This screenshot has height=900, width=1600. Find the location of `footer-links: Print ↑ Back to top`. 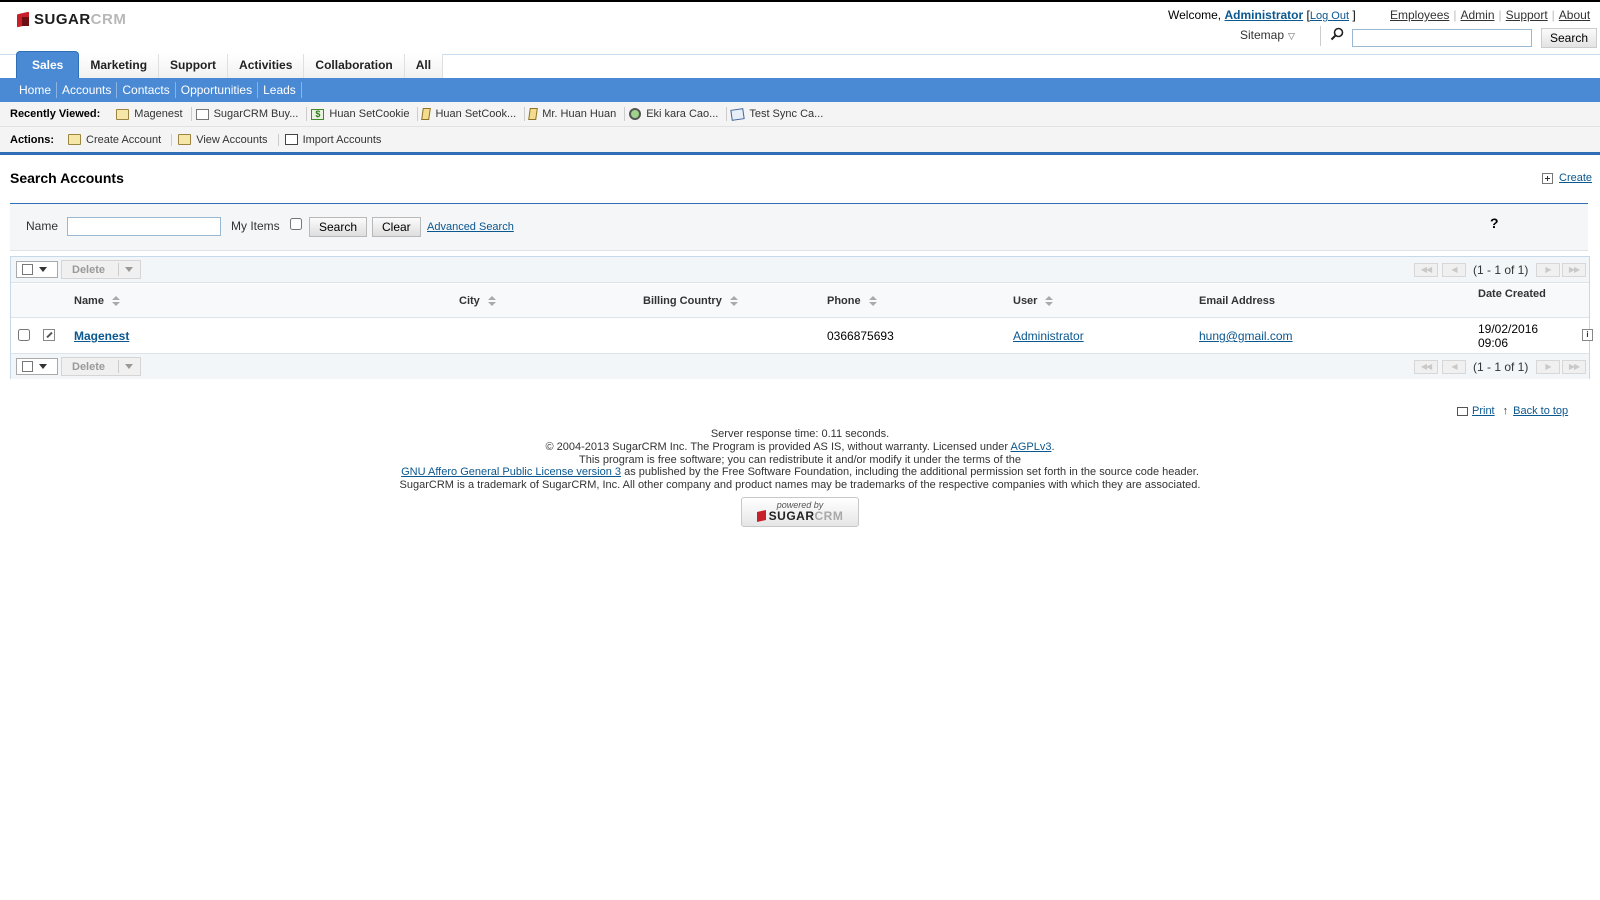

footer-links: Print ↑ Back to top is located at coordinates (1512, 411).